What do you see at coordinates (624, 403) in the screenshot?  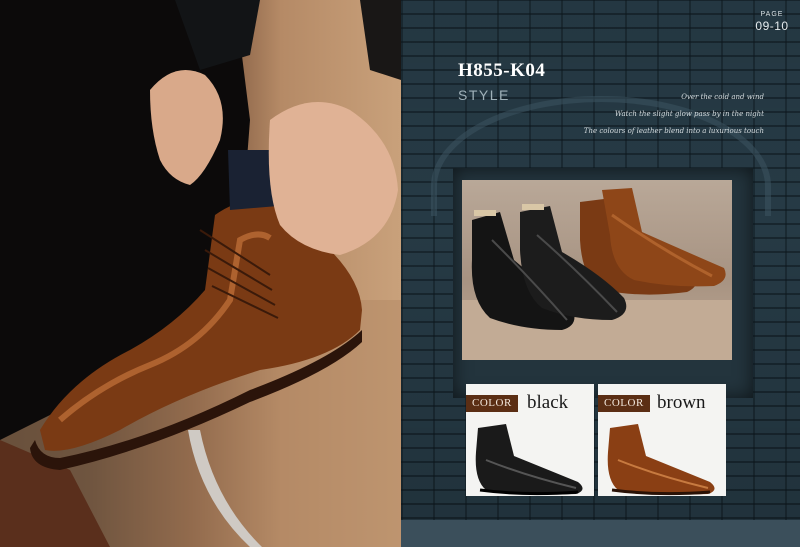 I see `color-tag-brown: COLOR` at bounding box center [624, 403].